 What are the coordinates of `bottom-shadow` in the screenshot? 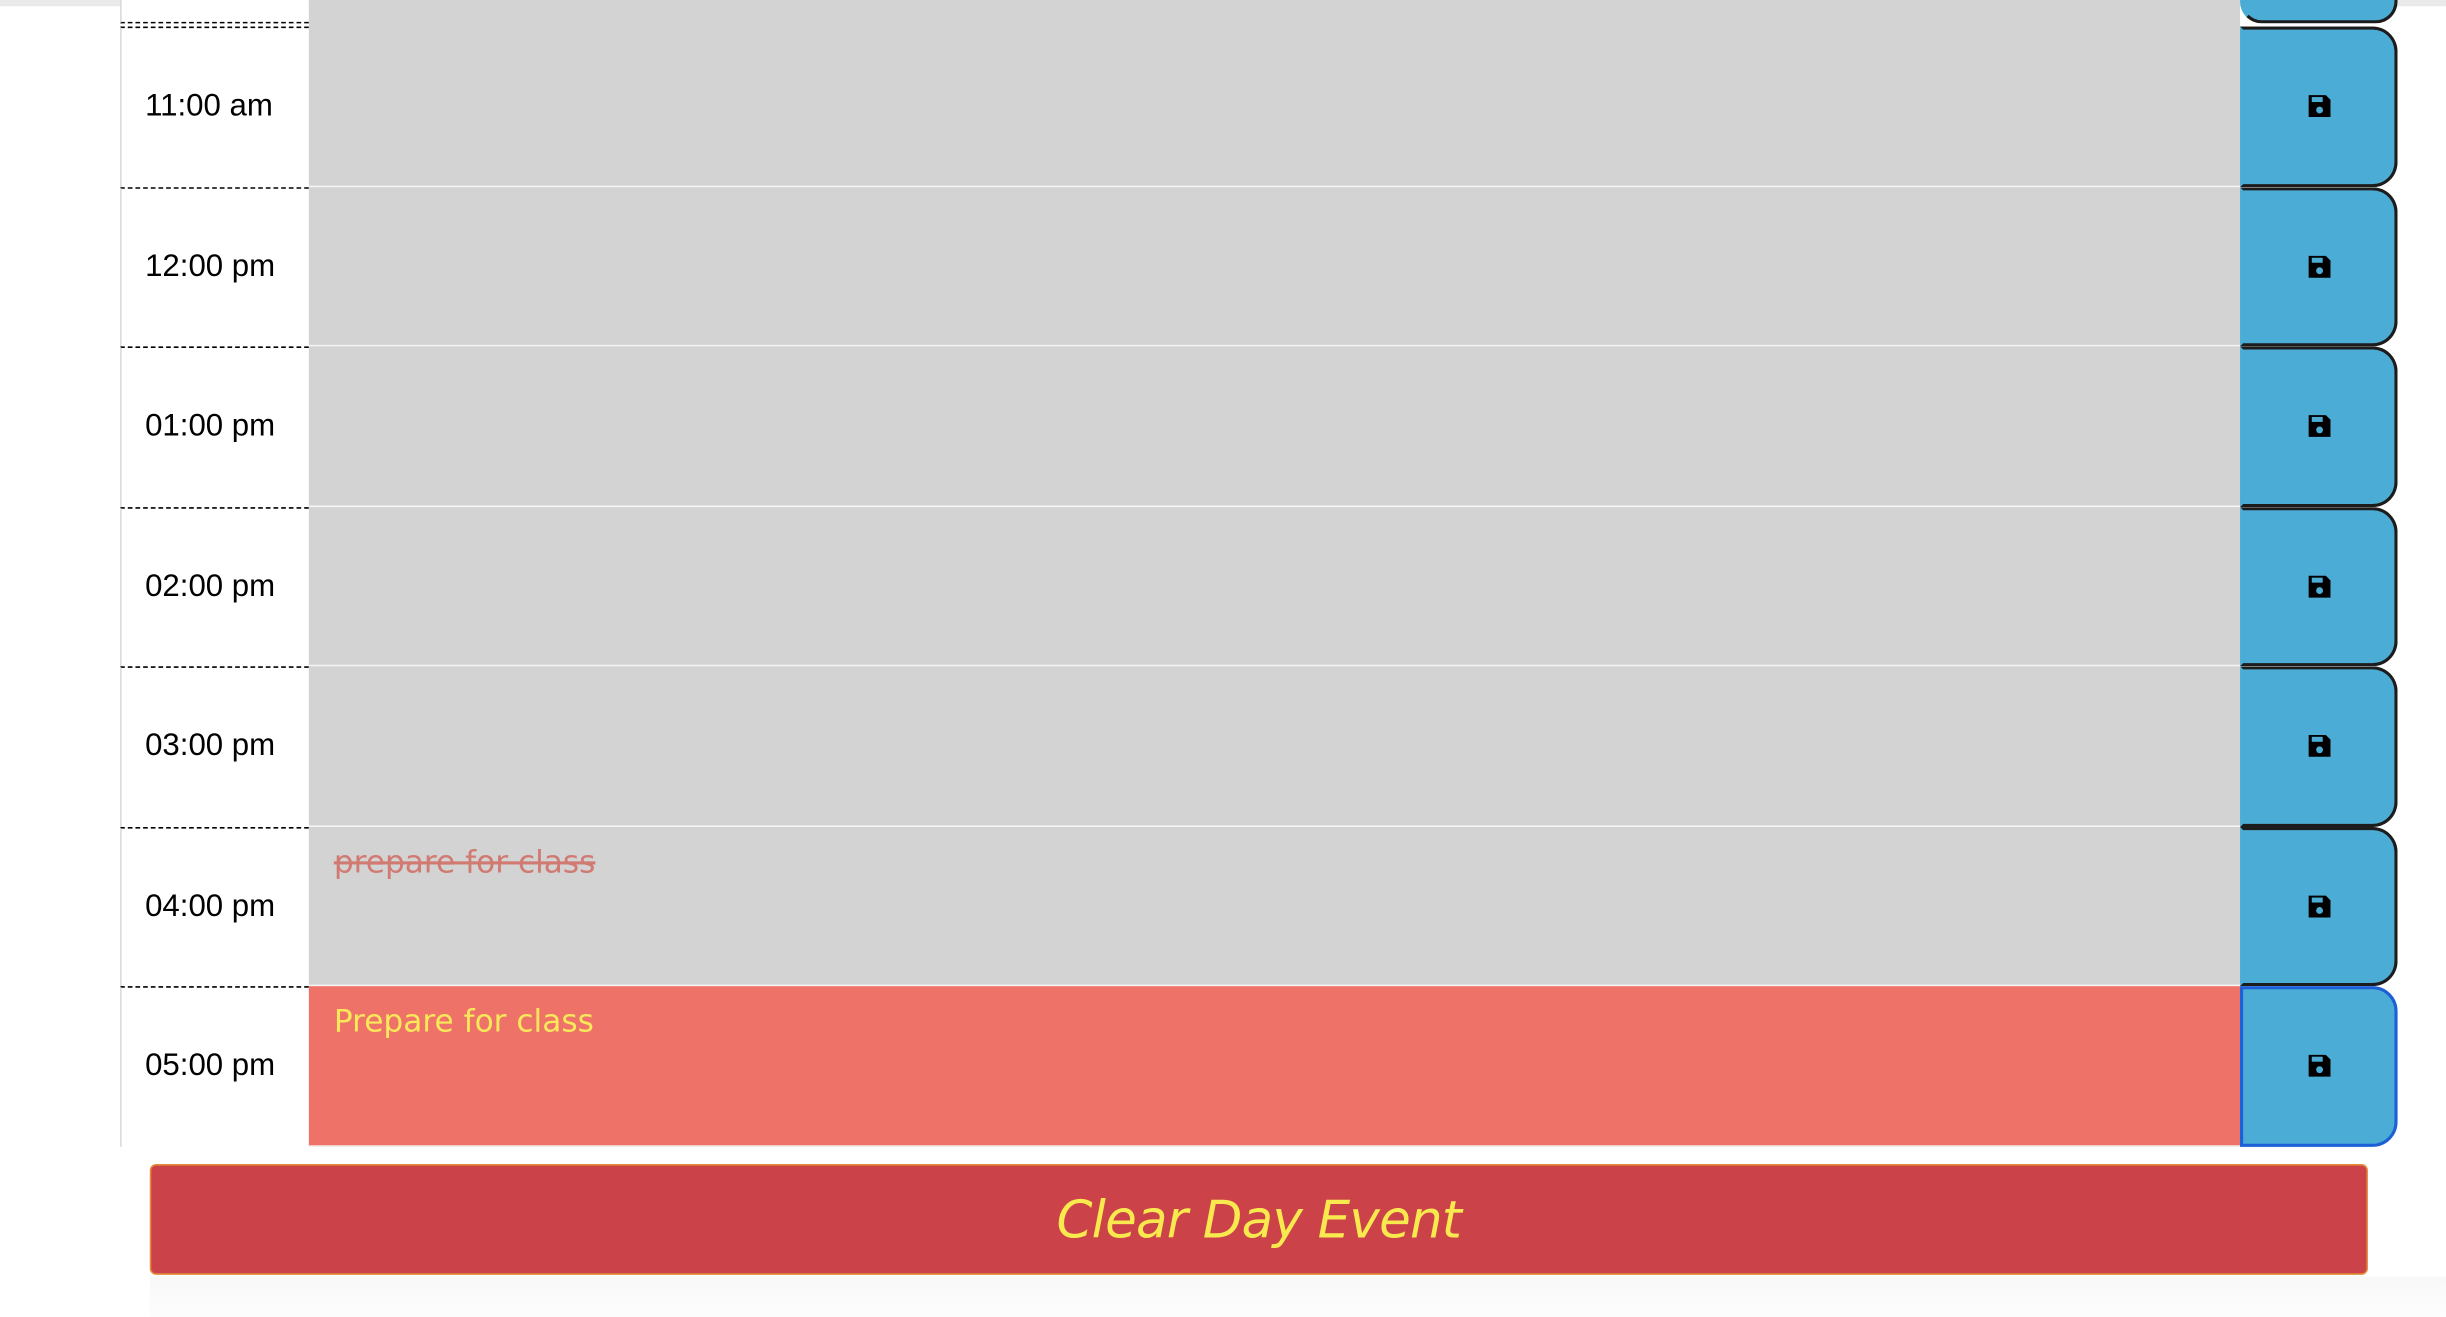 It's located at (1297, 1296).